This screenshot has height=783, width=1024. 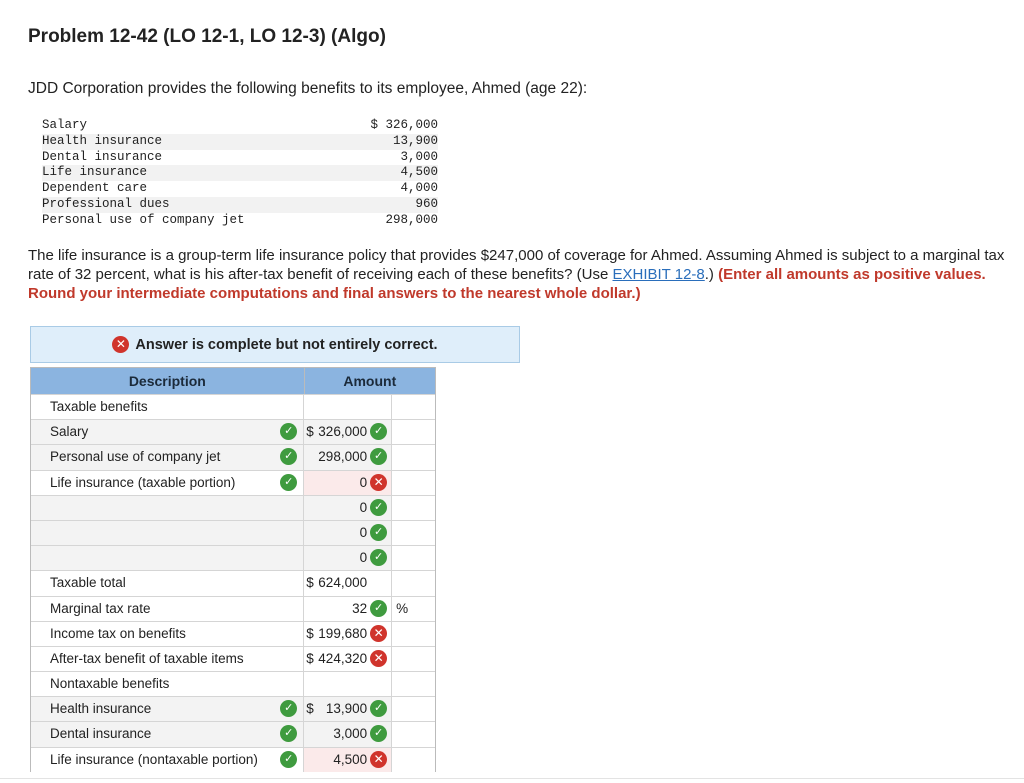 What do you see at coordinates (154, 759) in the screenshot?
I see `description-text: Life insurance (nontaxable portion)` at bounding box center [154, 759].